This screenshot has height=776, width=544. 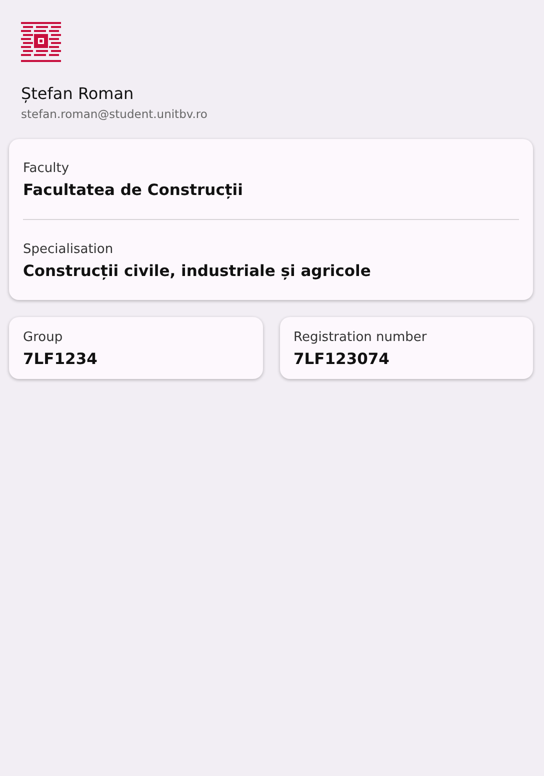 I want to click on field-value: Construcții civile, industriale și agricole, so click(x=197, y=271).